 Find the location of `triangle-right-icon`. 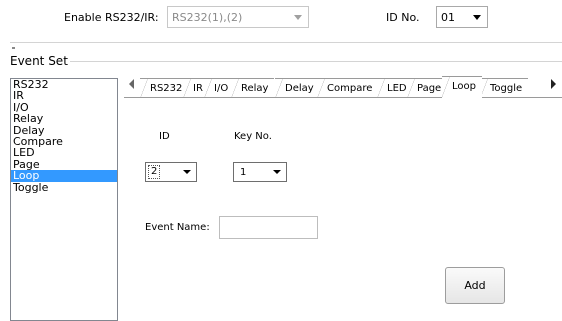

triangle-right-icon is located at coordinates (553, 84).